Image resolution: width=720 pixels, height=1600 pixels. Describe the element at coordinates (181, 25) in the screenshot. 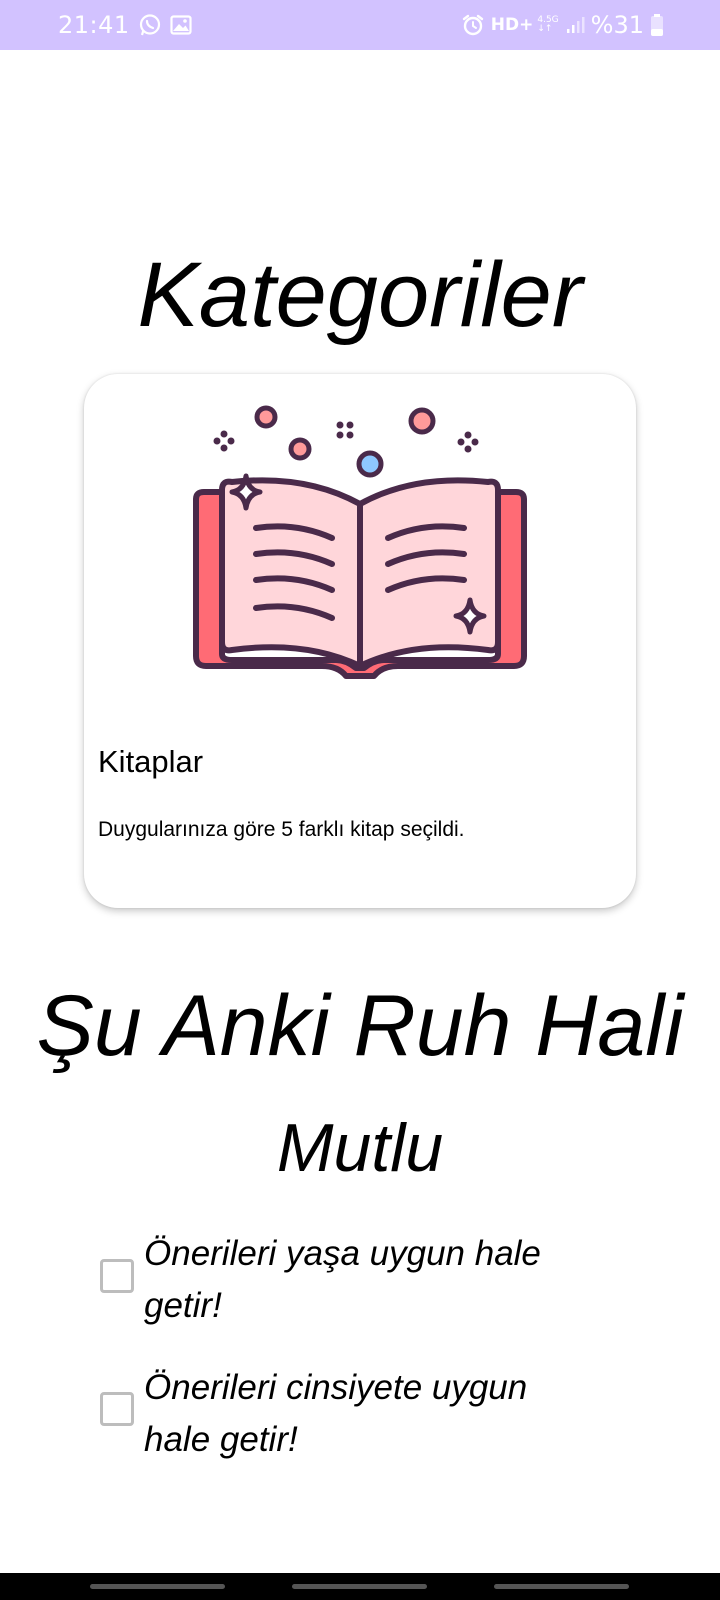

I see `gallery-icon` at that location.